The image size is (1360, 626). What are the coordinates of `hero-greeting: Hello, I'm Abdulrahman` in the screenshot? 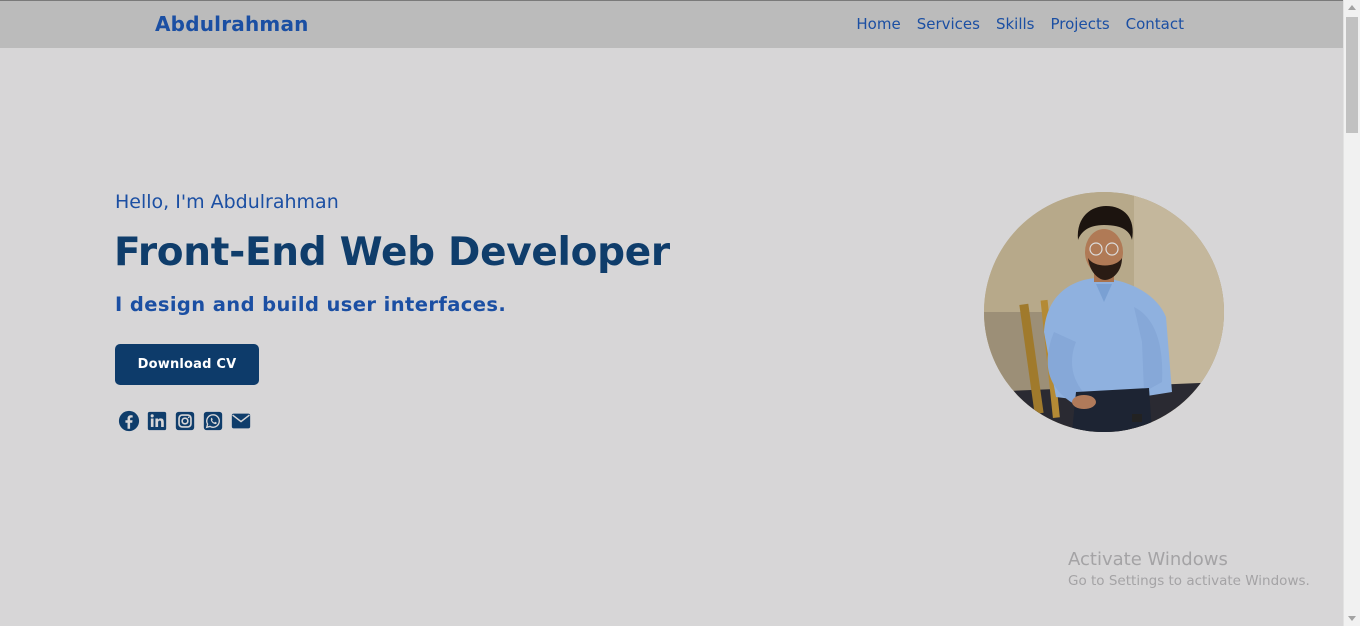 It's located at (227, 202).